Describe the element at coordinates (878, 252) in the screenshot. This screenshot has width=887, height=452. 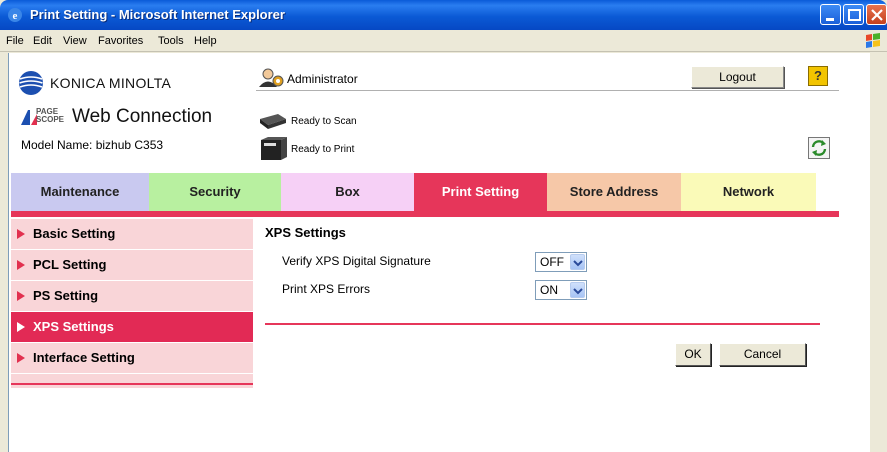
I see `window-right-edge` at that location.